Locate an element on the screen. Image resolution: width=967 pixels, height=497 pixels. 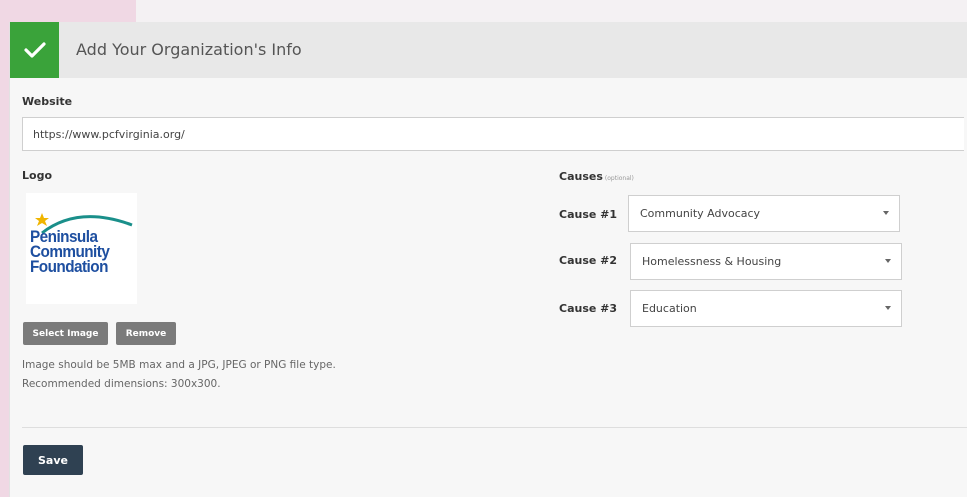
form-divider is located at coordinates (494, 427).